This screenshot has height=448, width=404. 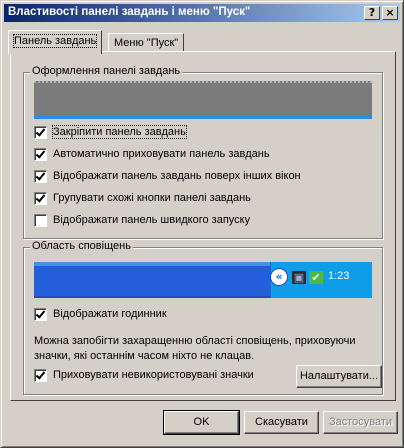 What do you see at coordinates (129, 12) in the screenshot?
I see `window-title: Властивості панелі завдань і меню "Пуск"` at bounding box center [129, 12].